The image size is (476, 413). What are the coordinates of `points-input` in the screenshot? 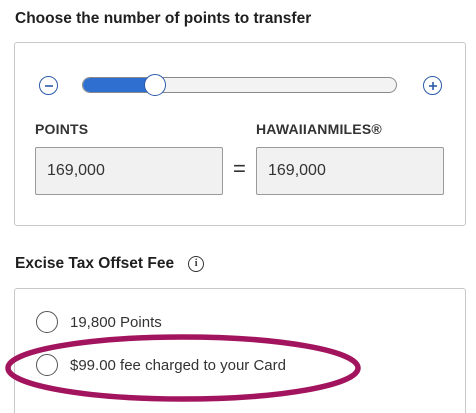 It's located at (129, 171).